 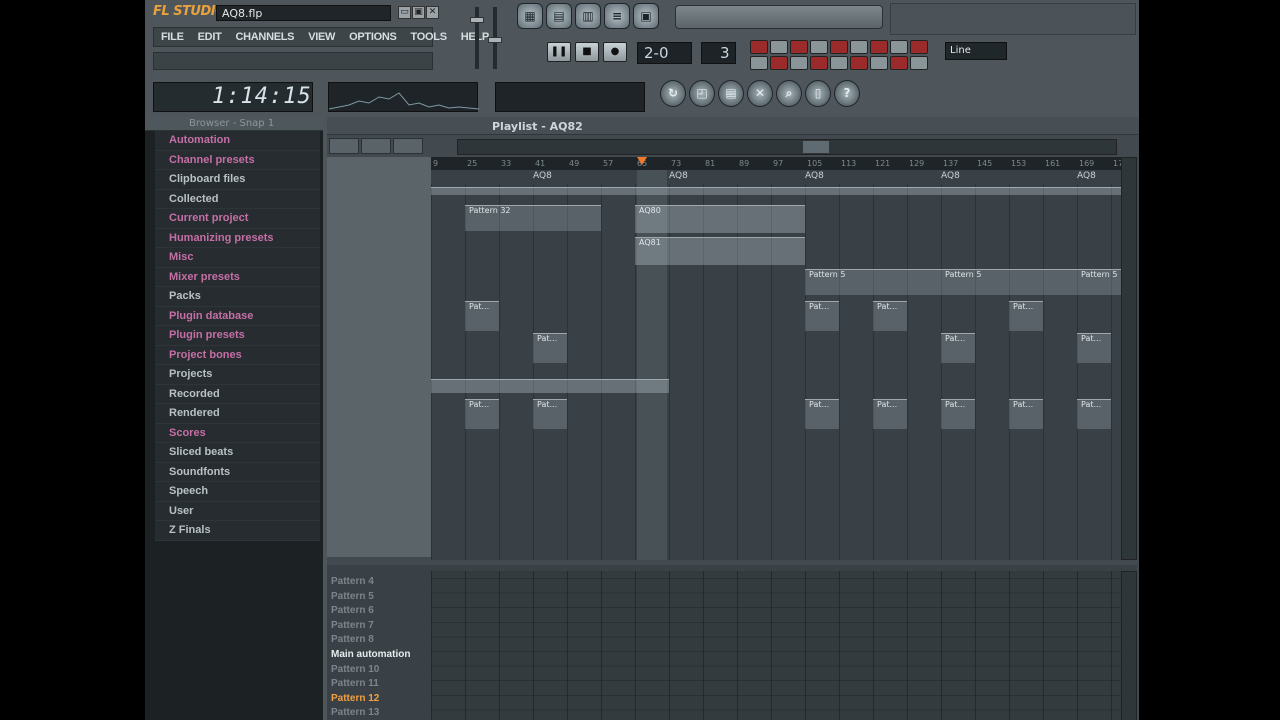 What do you see at coordinates (789, 93) in the screenshot?
I see `search-plugin-icon: ⌕` at bounding box center [789, 93].